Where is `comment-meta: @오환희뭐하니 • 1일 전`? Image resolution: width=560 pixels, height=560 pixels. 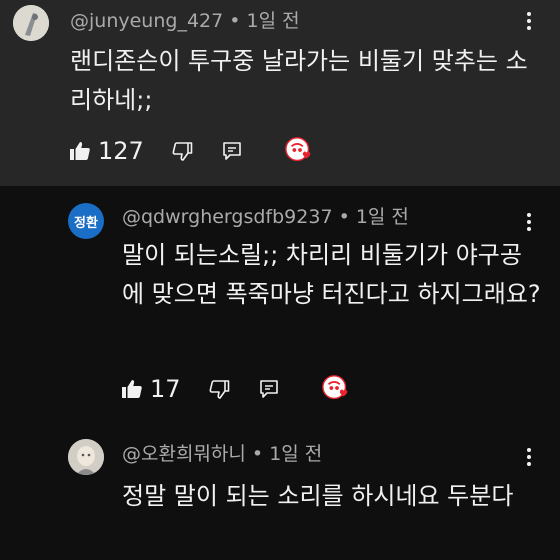 comment-meta: @오환희뭐하니 • 1일 전 is located at coordinates (222, 452).